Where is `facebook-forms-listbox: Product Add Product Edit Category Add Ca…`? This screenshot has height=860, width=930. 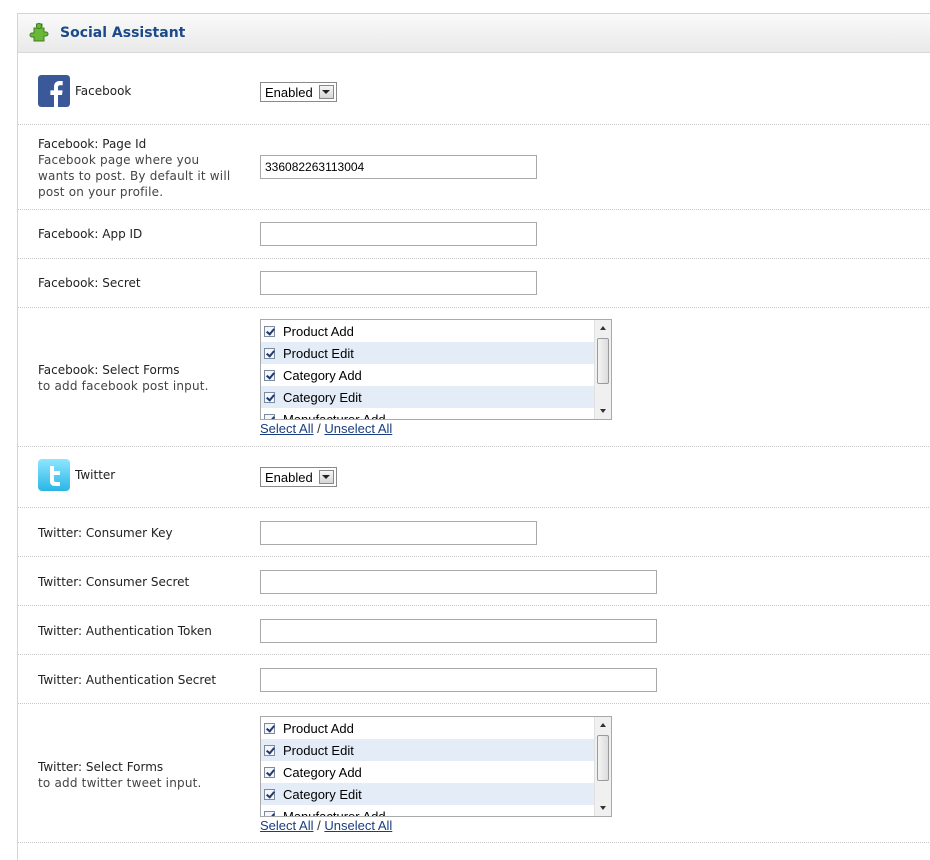
facebook-forms-listbox: Product Add Product Edit Category Add Ca… is located at coordinates (436, 369).